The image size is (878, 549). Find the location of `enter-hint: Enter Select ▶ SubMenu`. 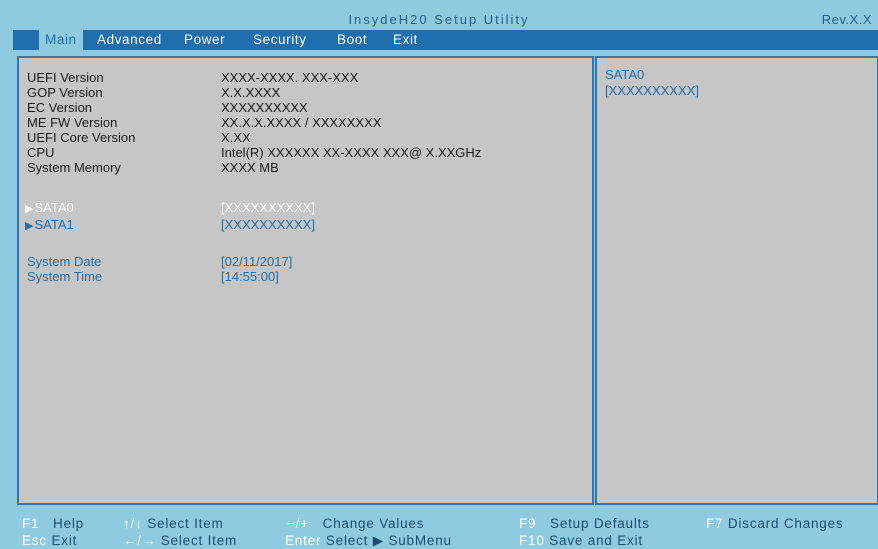

enter-hint: Enter Select ▶ SubMenu is located at coordinates (368, 541).